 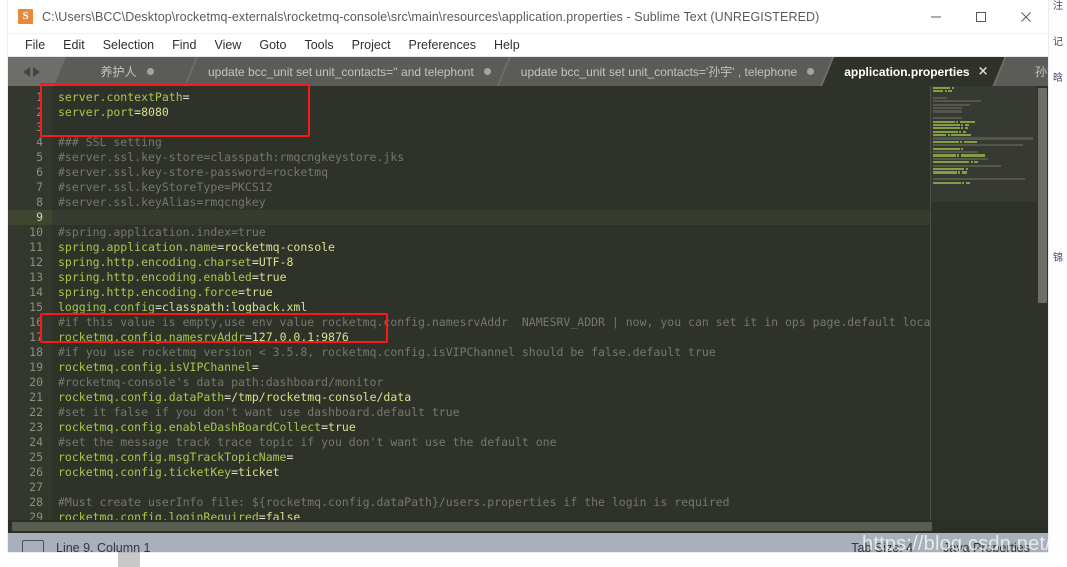 I want to click on code-token: UTF-8, so click(x=276, y=262).